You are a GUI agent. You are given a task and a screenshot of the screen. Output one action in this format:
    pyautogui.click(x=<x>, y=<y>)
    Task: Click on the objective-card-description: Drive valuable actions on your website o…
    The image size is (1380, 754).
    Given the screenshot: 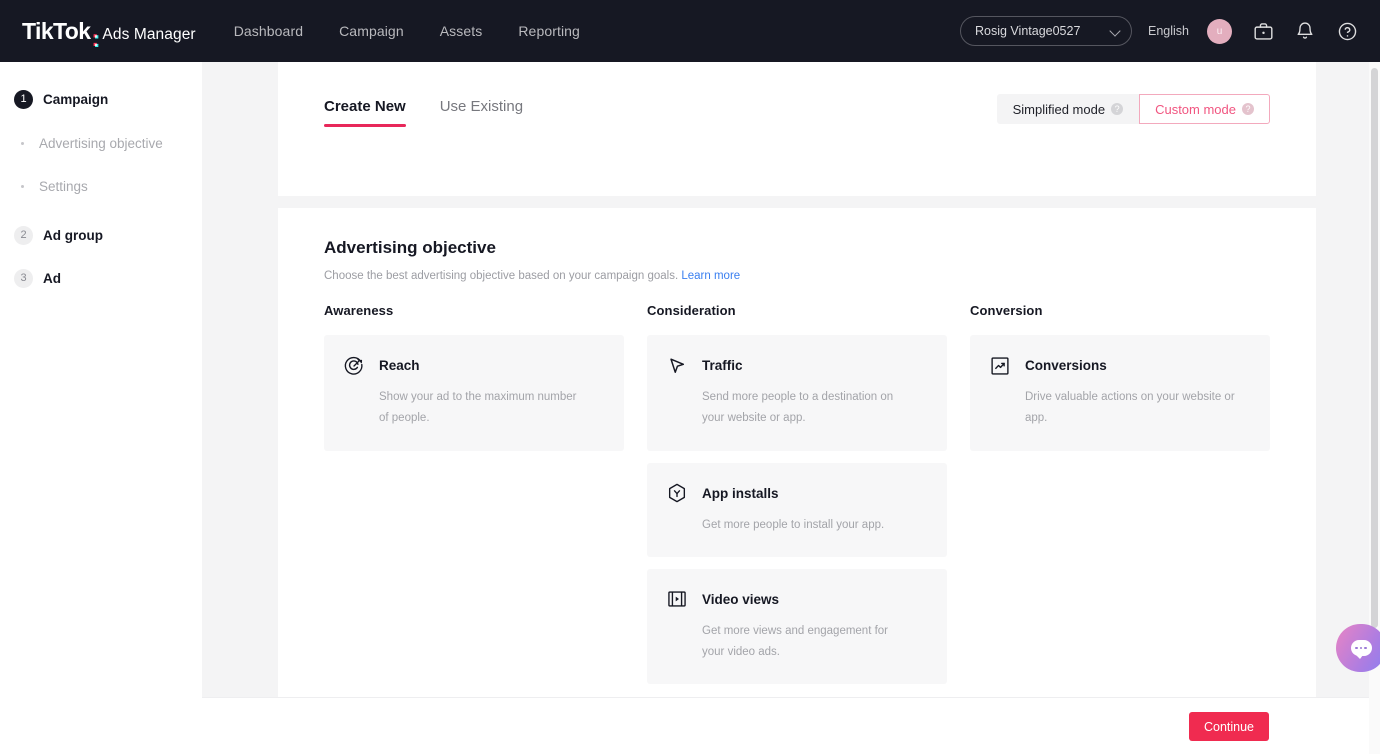 What is the action you would take?
    pyautogui.click(x=1130, y=408)
    